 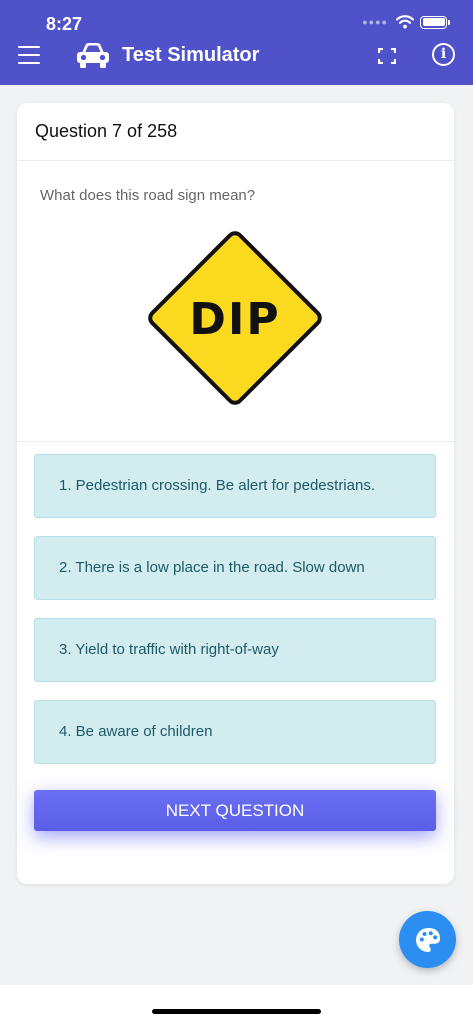 What do you see at coordinates (375, 22) in the screenshot?
I see `cellular-signal-icon: ●●●●` at bounding box center [375, 22].